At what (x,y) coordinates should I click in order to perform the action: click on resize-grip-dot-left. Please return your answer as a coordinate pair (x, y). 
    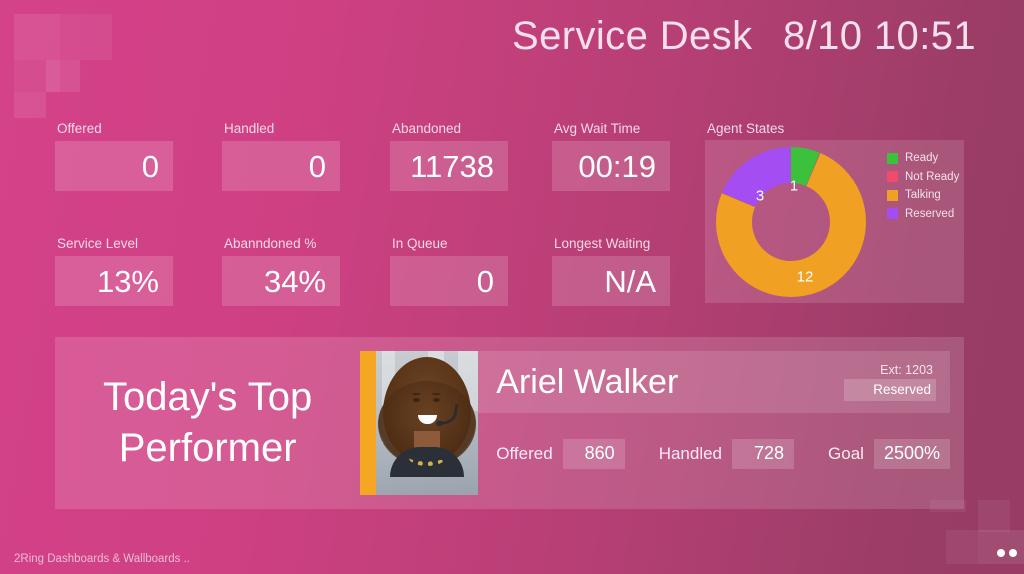
    Looking at the image, I should click on (1001, 553).